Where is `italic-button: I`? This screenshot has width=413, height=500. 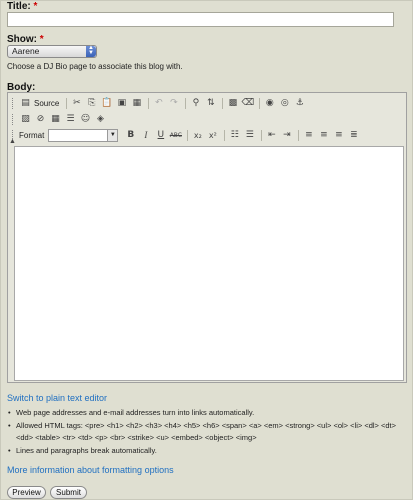
italic-button: I is located at coordinates (145, 135).